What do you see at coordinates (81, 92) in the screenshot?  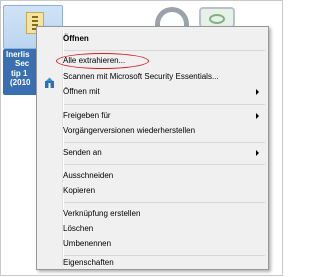 I see `menu-item-oeffnen-mit: Öffnen mit` at bounding box center [81, 92].